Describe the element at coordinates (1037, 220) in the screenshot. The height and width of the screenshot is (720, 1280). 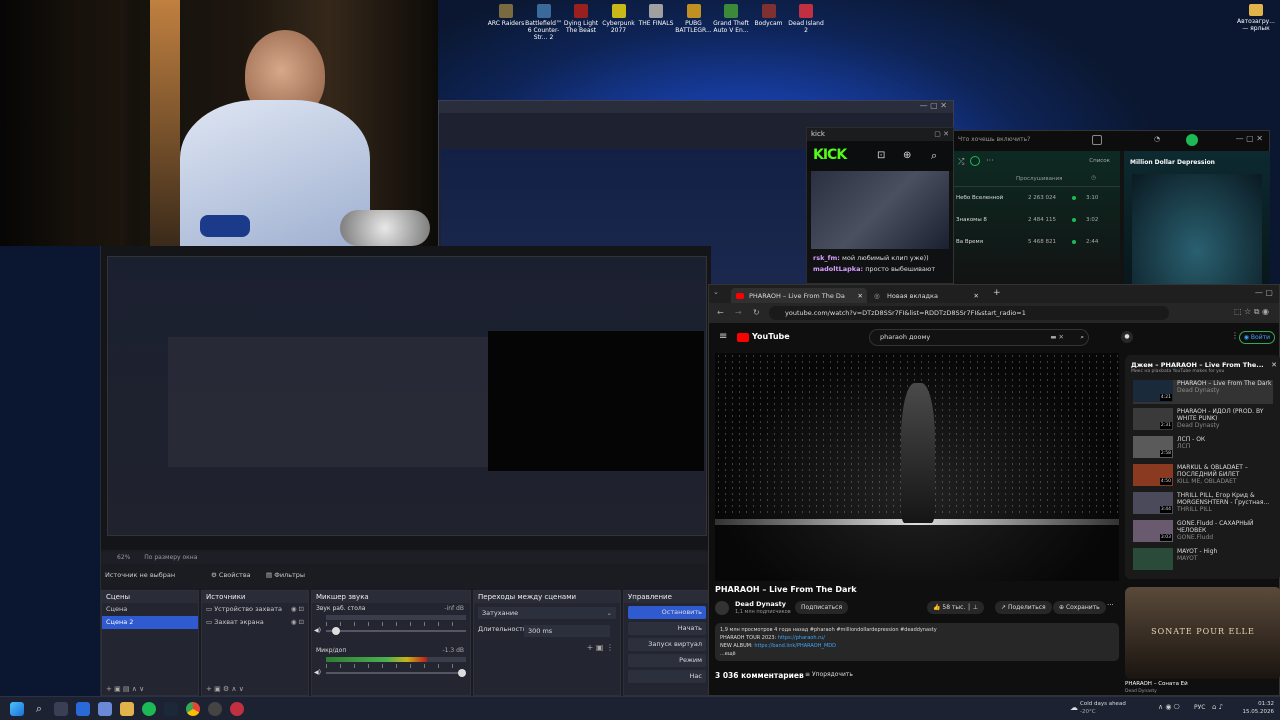
I see `track-row: Знакомы 8 2 484 115 3:02` at that location.